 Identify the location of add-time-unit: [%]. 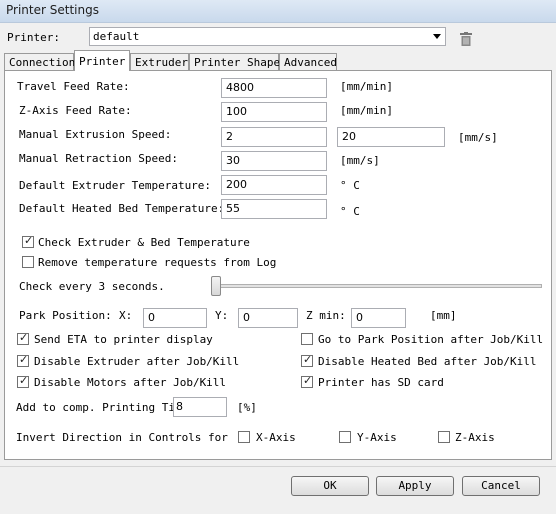
(247, 407).